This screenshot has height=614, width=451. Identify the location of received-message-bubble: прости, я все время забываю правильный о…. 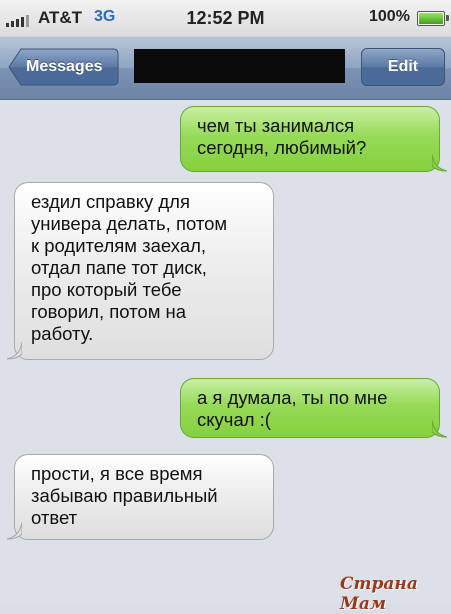
(140, 497).